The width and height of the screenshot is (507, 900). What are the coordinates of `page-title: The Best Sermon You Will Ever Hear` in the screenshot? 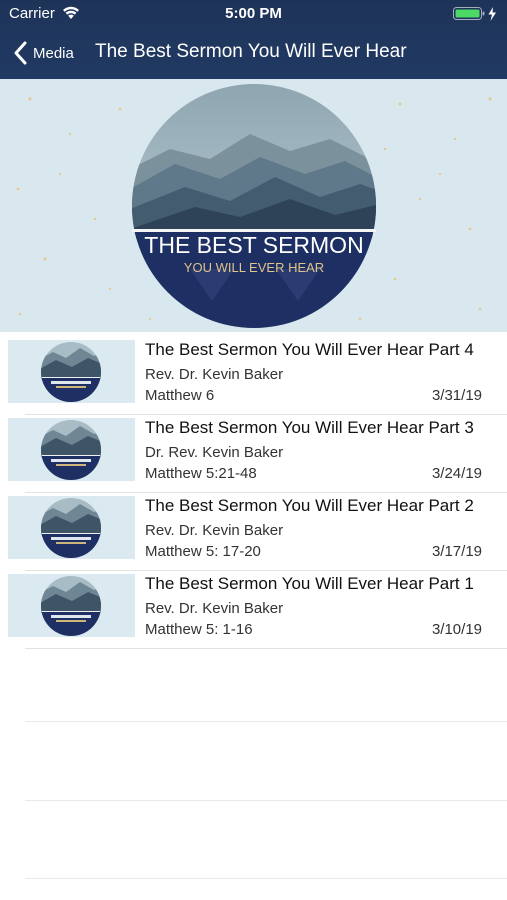 It's located at (251, 51).